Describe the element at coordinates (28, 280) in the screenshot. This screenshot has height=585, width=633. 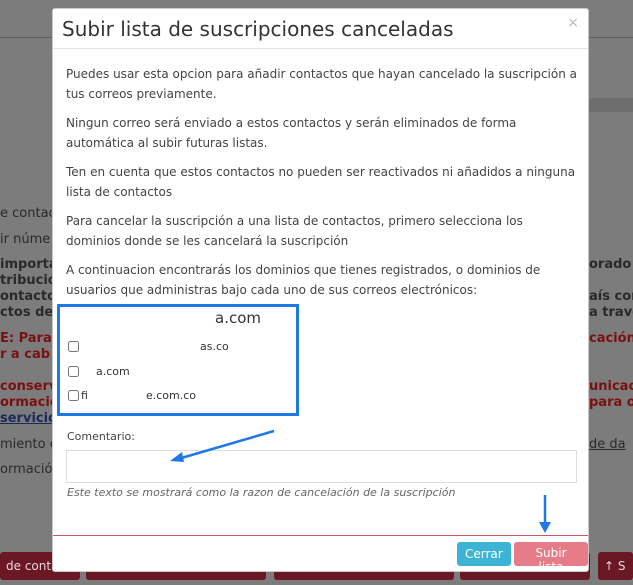
I see `bg-line: tribució` at that location.